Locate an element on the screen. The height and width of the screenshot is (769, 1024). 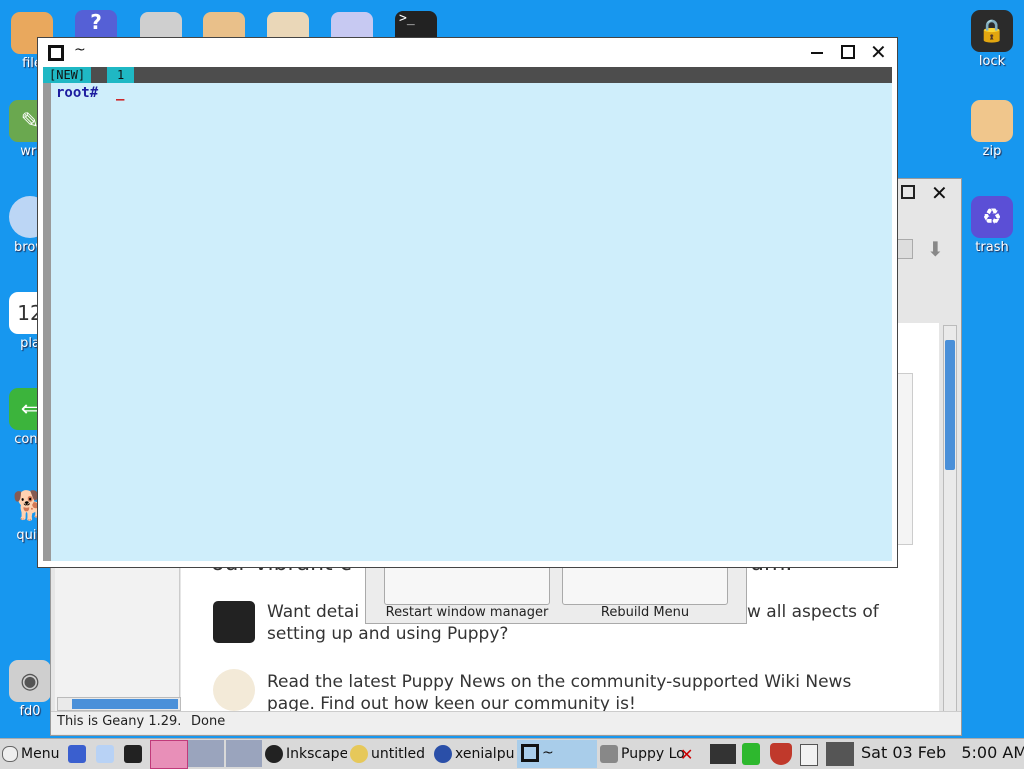
task-terminal: ~ is located at coordinates (557, 754).